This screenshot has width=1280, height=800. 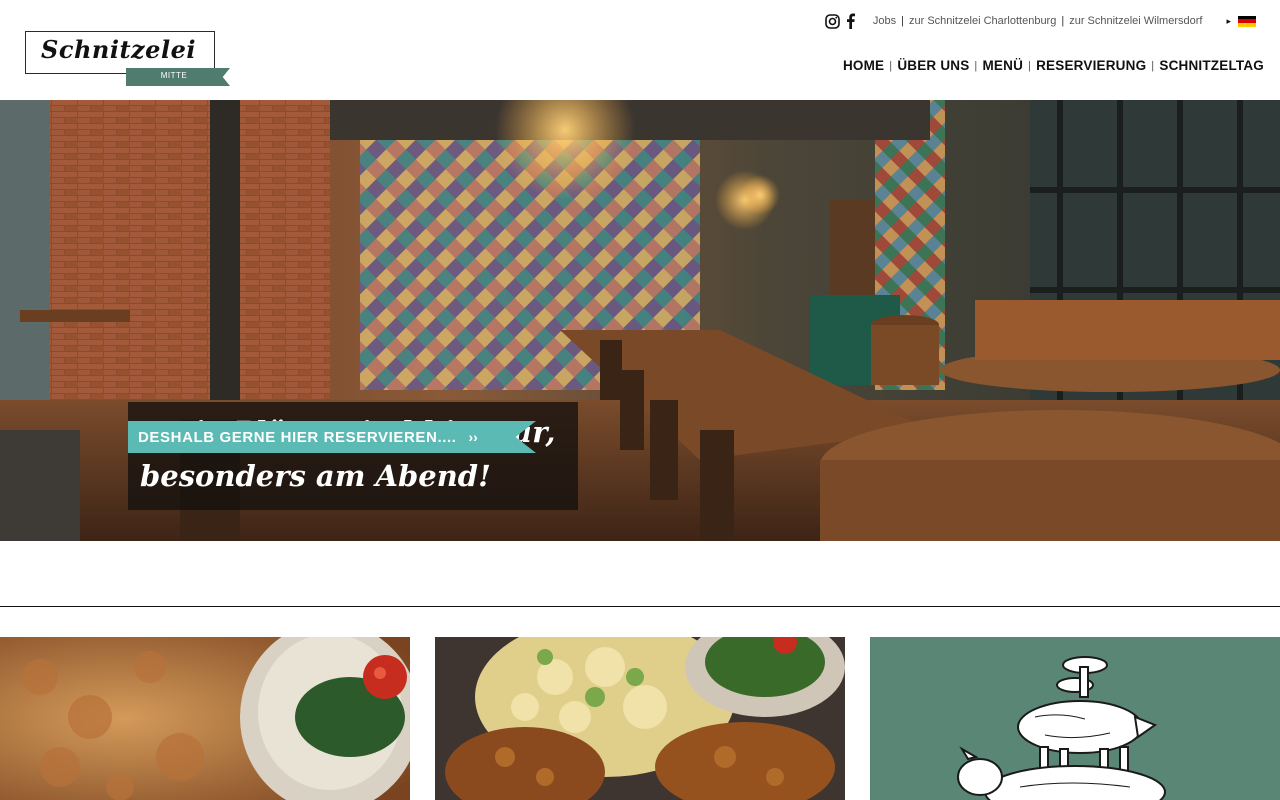 I want to click on top-link-jobs: Jobs, so click(x=884, y=21).